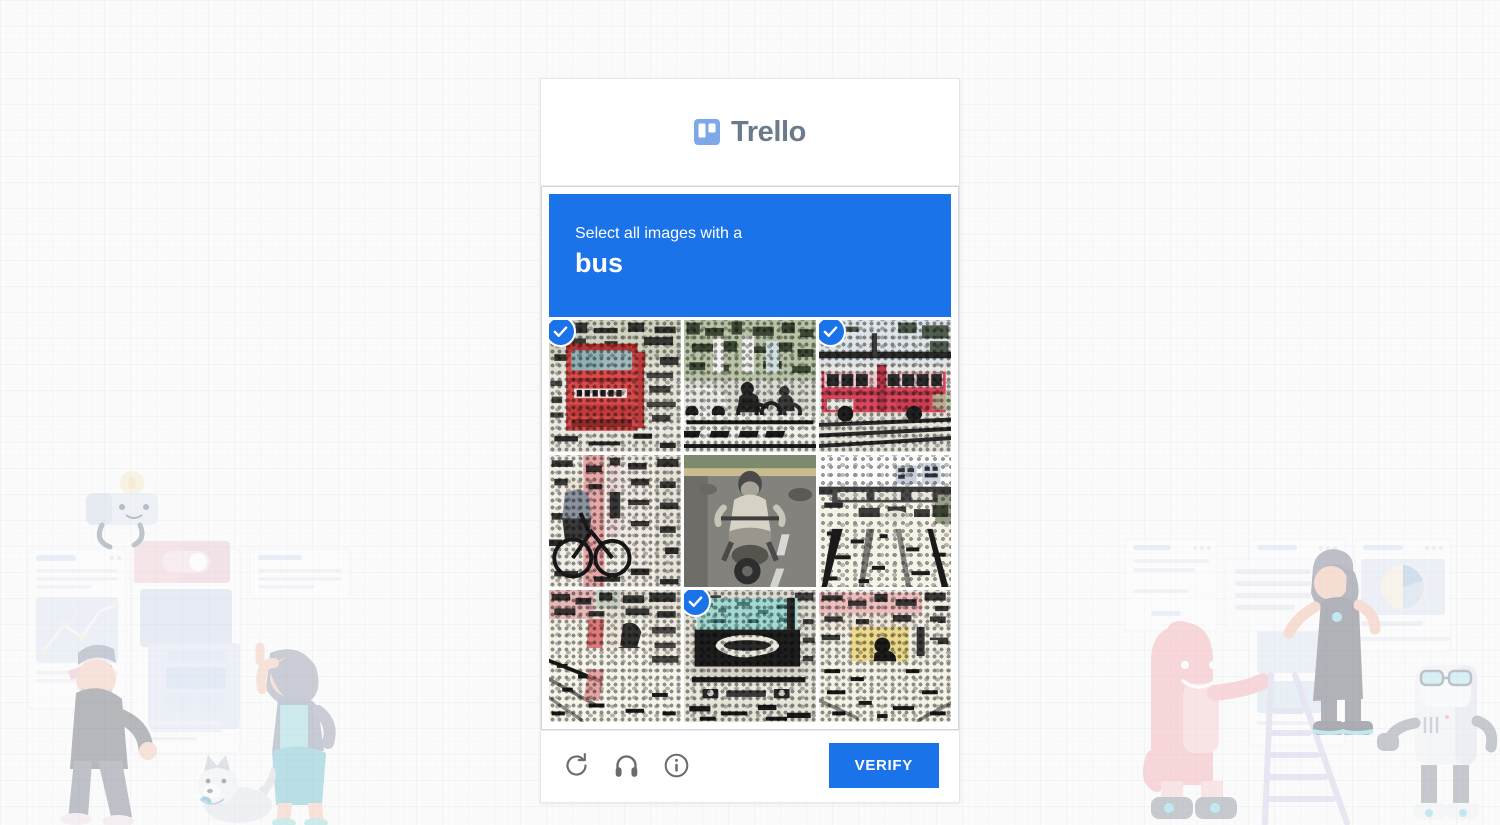 This screenshot has width=1500, height=825. I want to click on info-icon, so click(676, 765).